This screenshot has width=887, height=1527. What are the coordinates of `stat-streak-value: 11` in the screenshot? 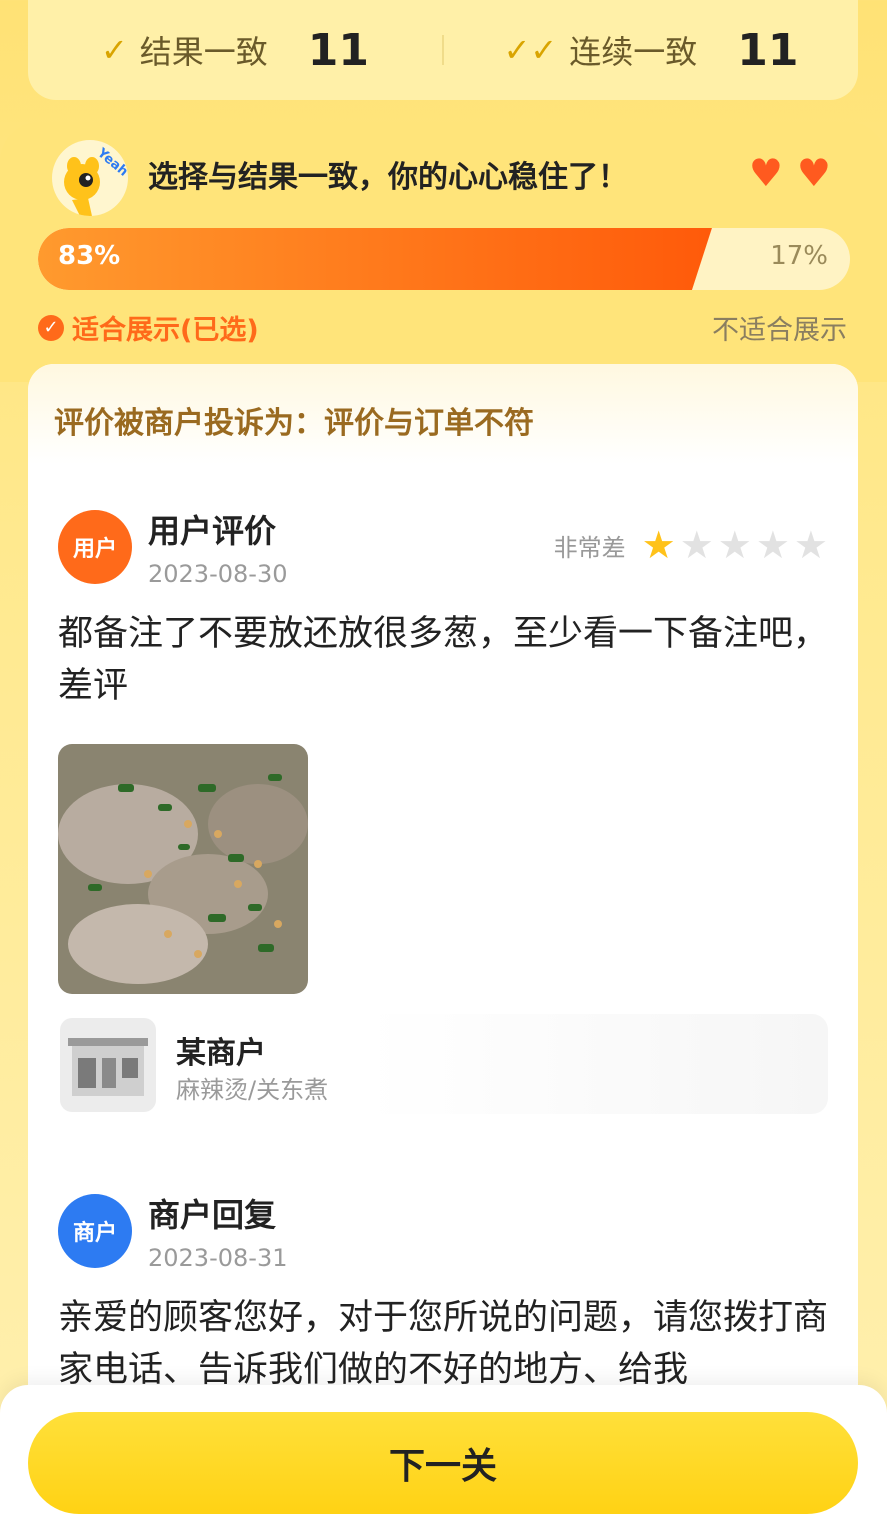 It's located at (768, 50).